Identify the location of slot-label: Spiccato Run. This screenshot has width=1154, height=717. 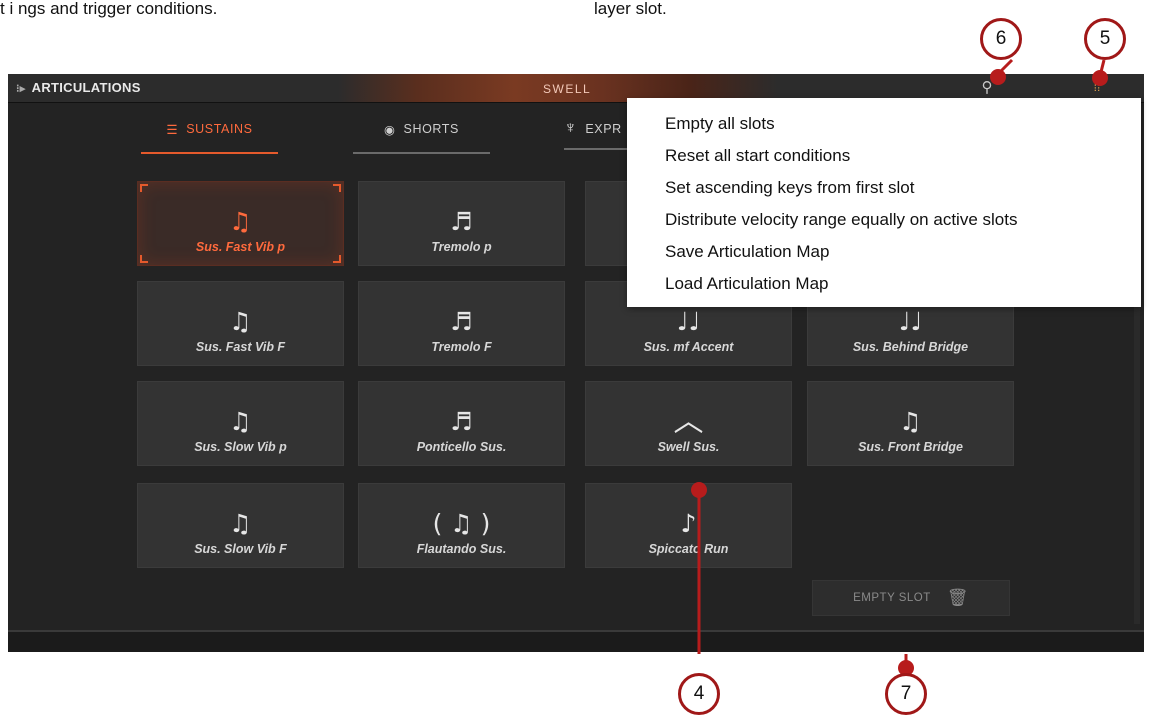
(688, 549).